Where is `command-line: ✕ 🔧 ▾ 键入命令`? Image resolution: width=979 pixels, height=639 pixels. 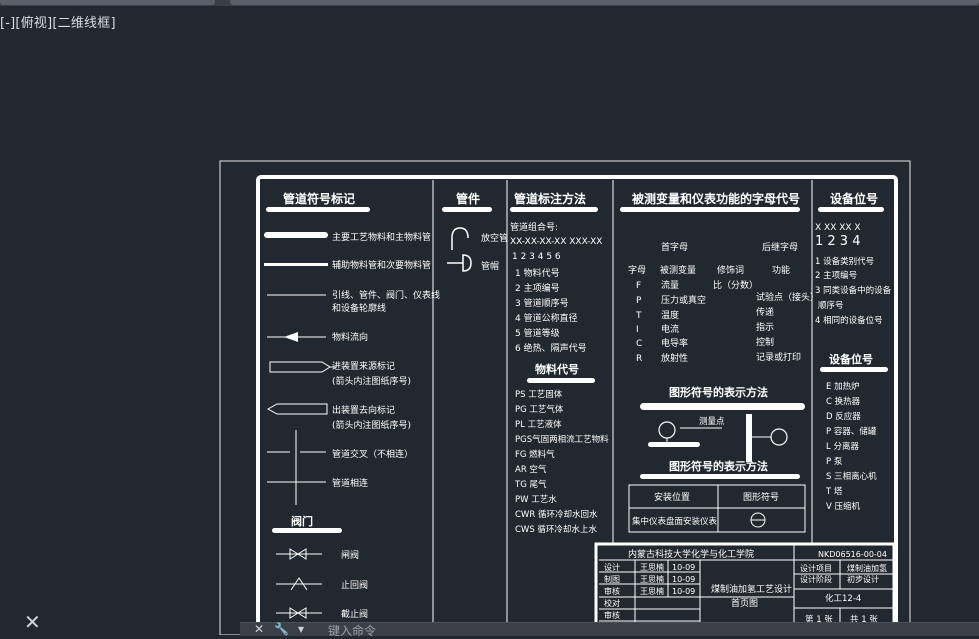
command-line: ✕ 🔧 ▾ 键入命令 is located at coordinates (609, 630).